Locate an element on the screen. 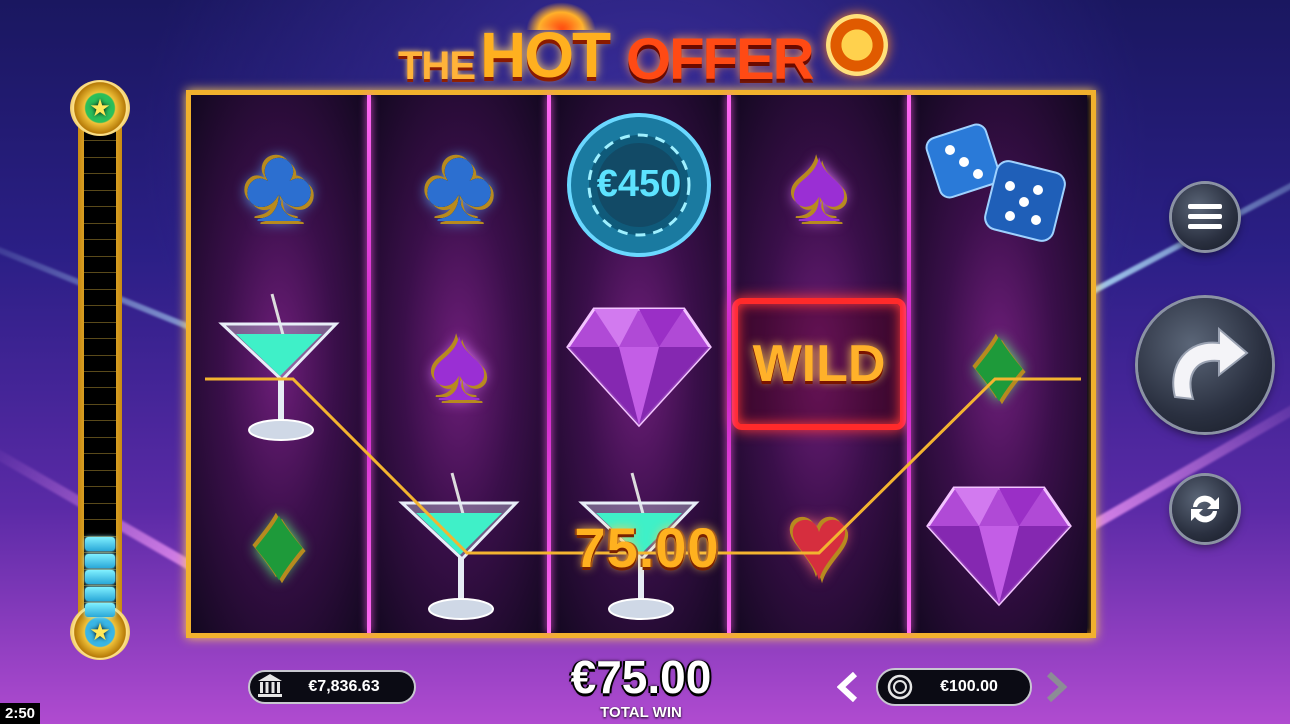  bonus-meter: ★ ★ is located at coordinates (100, 370).